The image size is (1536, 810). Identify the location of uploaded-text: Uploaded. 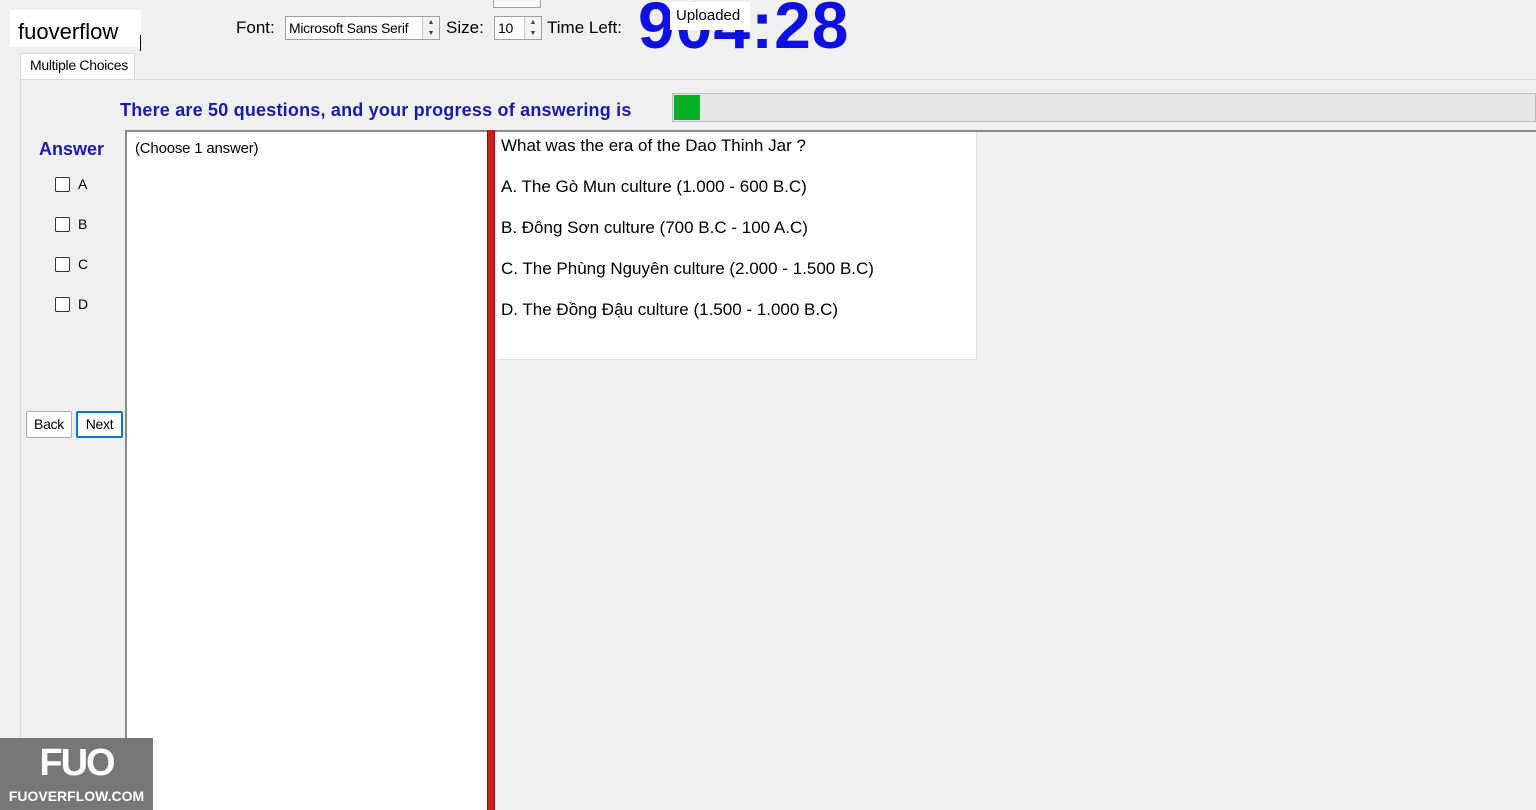
(708, 15).